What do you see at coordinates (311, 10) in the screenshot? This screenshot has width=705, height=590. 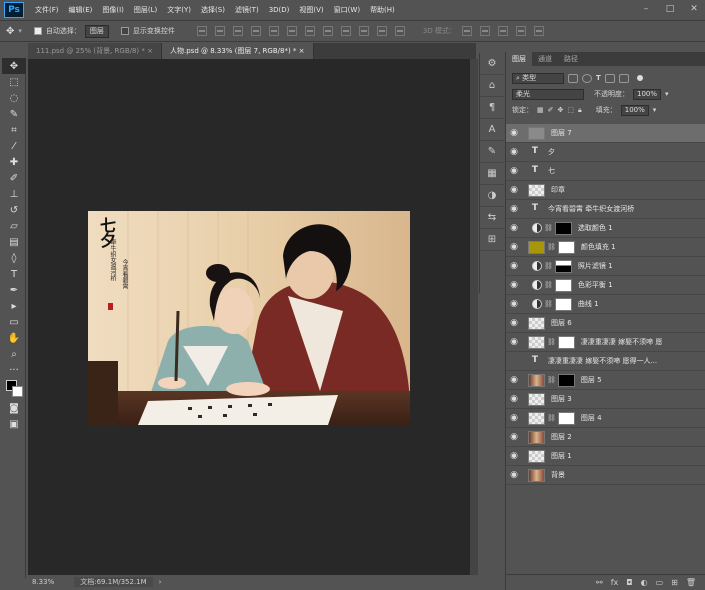 I see `menu-view: 视图(V)` at bounding box center [311, 10].